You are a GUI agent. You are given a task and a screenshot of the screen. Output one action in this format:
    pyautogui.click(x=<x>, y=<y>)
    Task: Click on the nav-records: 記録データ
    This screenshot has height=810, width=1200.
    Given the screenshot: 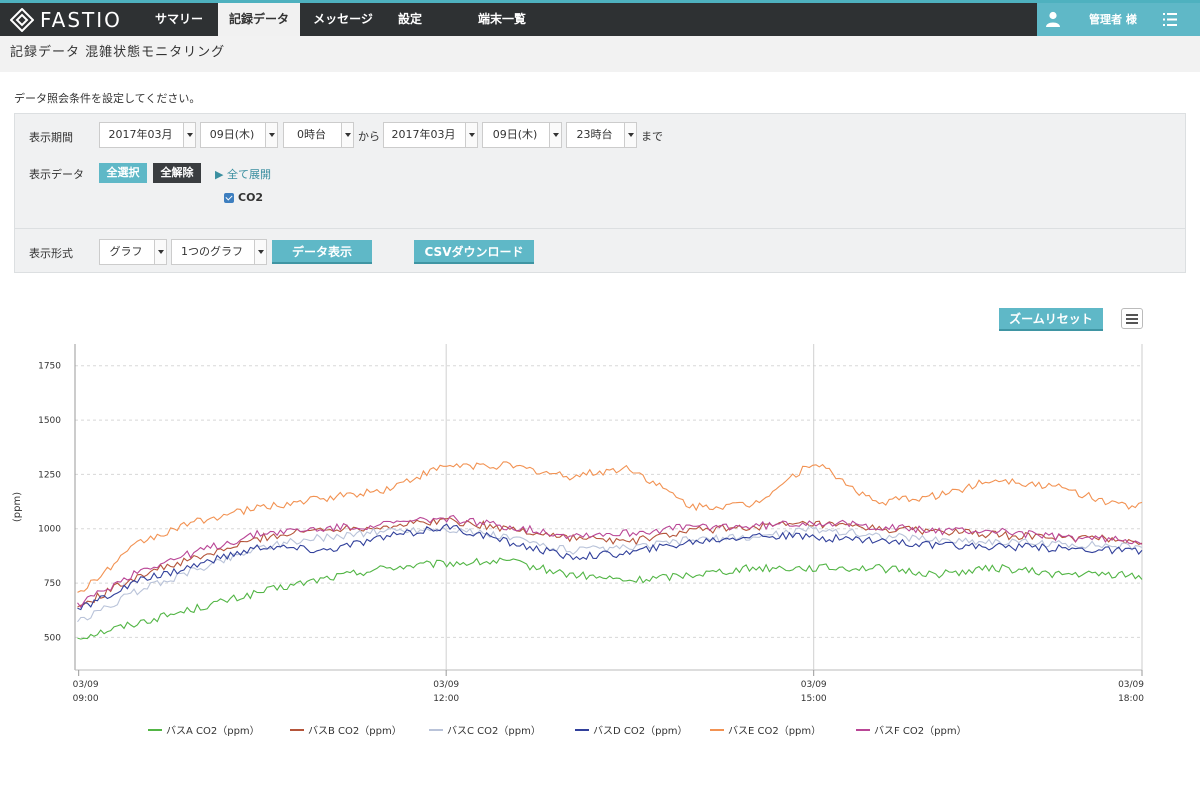 What is the action you would take?
    pyautogui.click(x=259, y=19)
    